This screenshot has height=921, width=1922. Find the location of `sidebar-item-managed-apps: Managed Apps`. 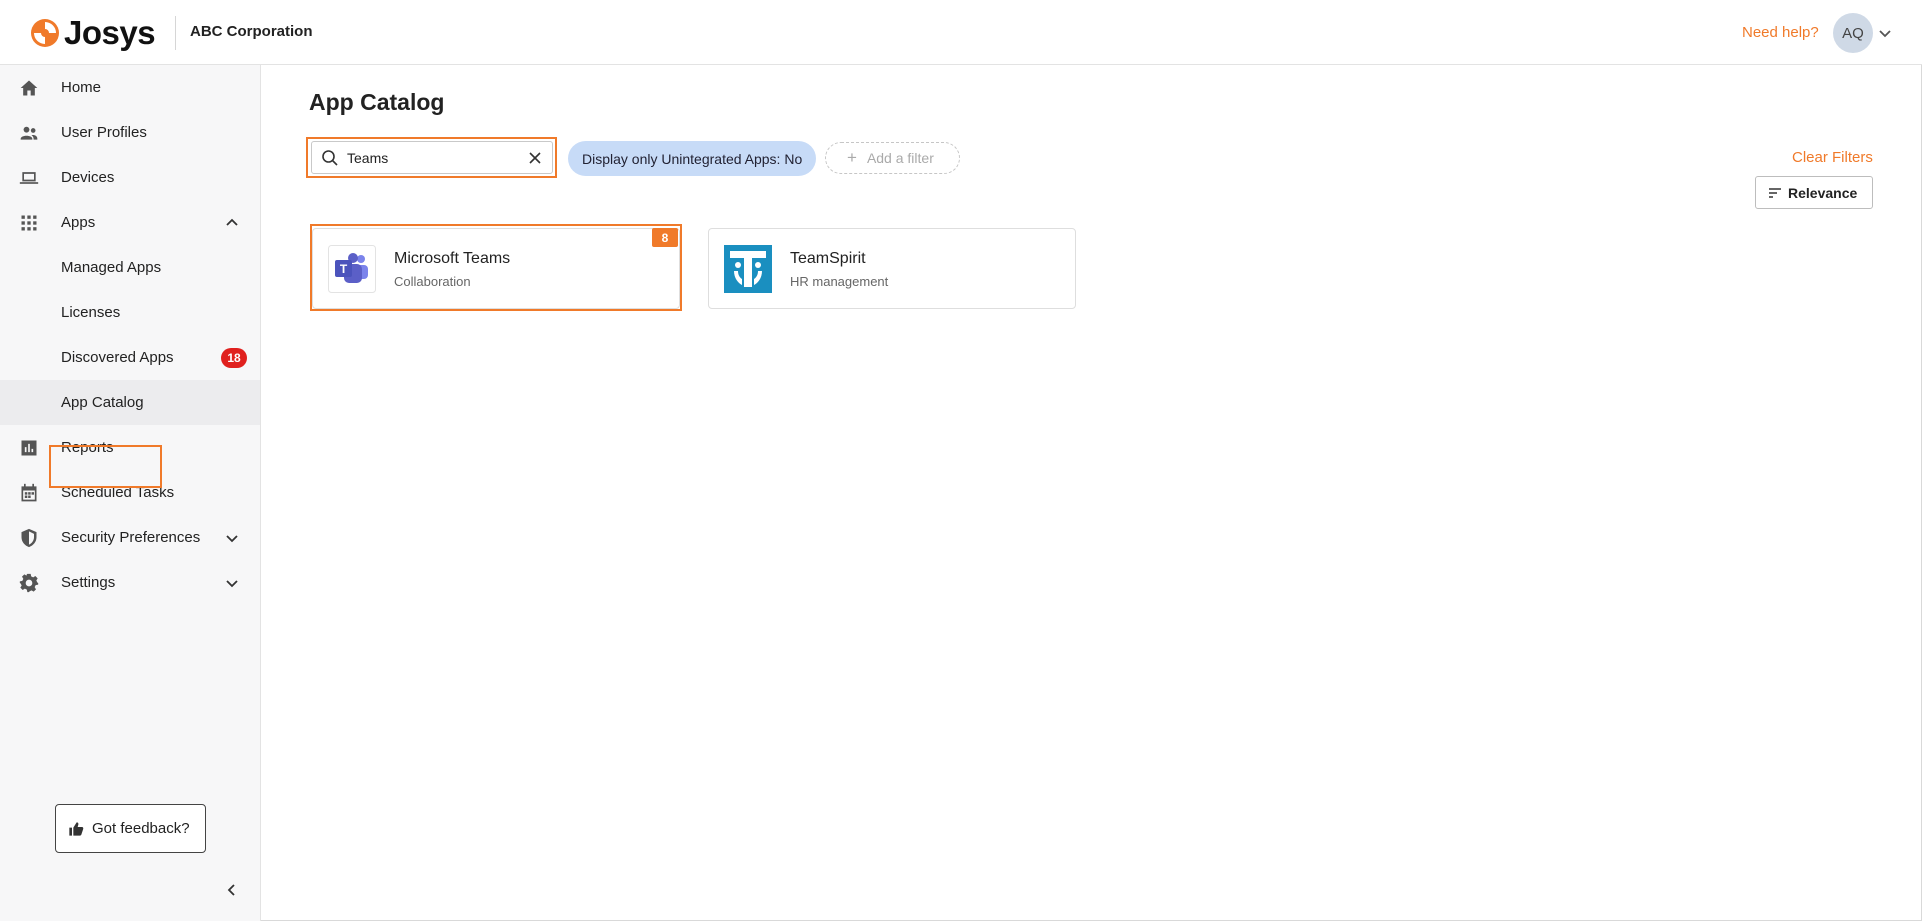

sidebar-item-managed-apps: Managed Apps is located at coordinates (130, 267).